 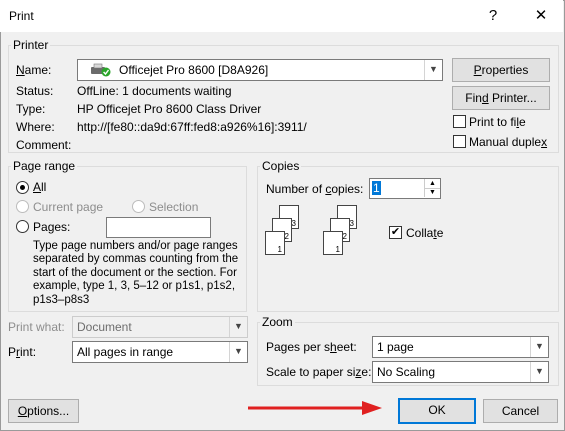 What do you see at coordinates (315, 189) in the screenshot?
I see `number-of-copies-label: Number of copies:` at bounding box center [315, 189].